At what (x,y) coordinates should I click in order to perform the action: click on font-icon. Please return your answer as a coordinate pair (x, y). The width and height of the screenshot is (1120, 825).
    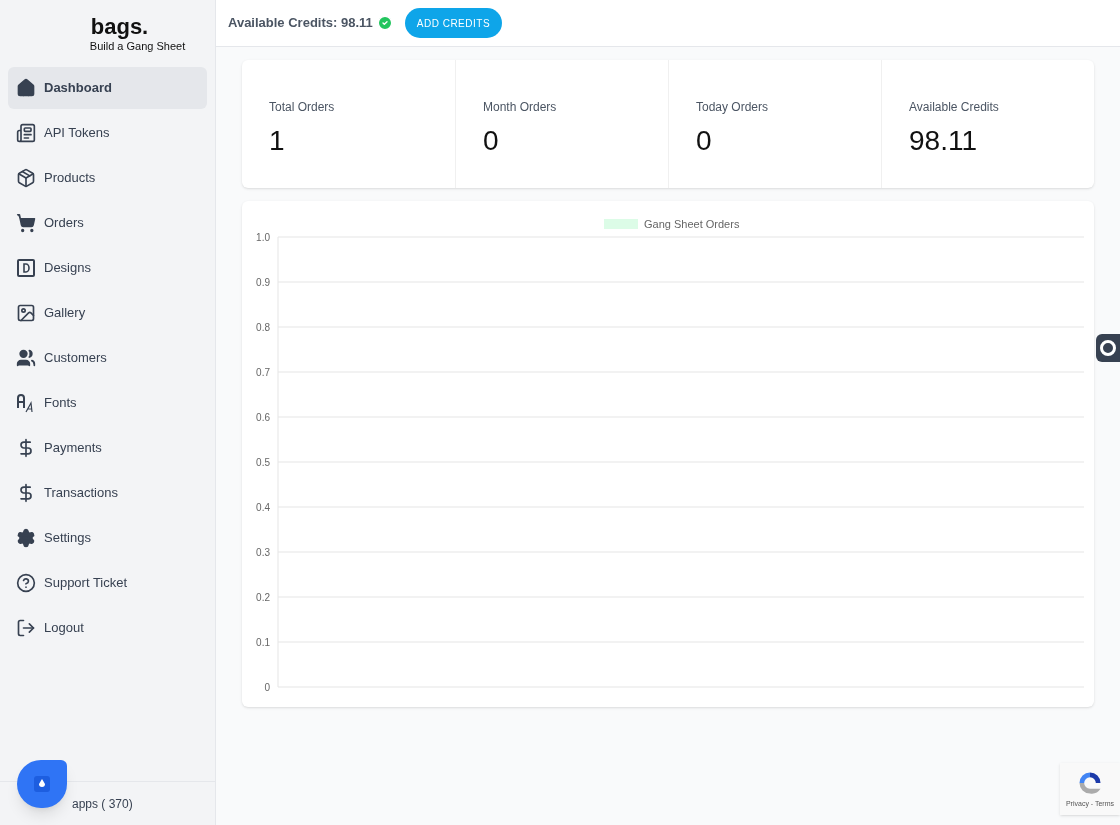
    Looking at the image, I should click on (26, 402).